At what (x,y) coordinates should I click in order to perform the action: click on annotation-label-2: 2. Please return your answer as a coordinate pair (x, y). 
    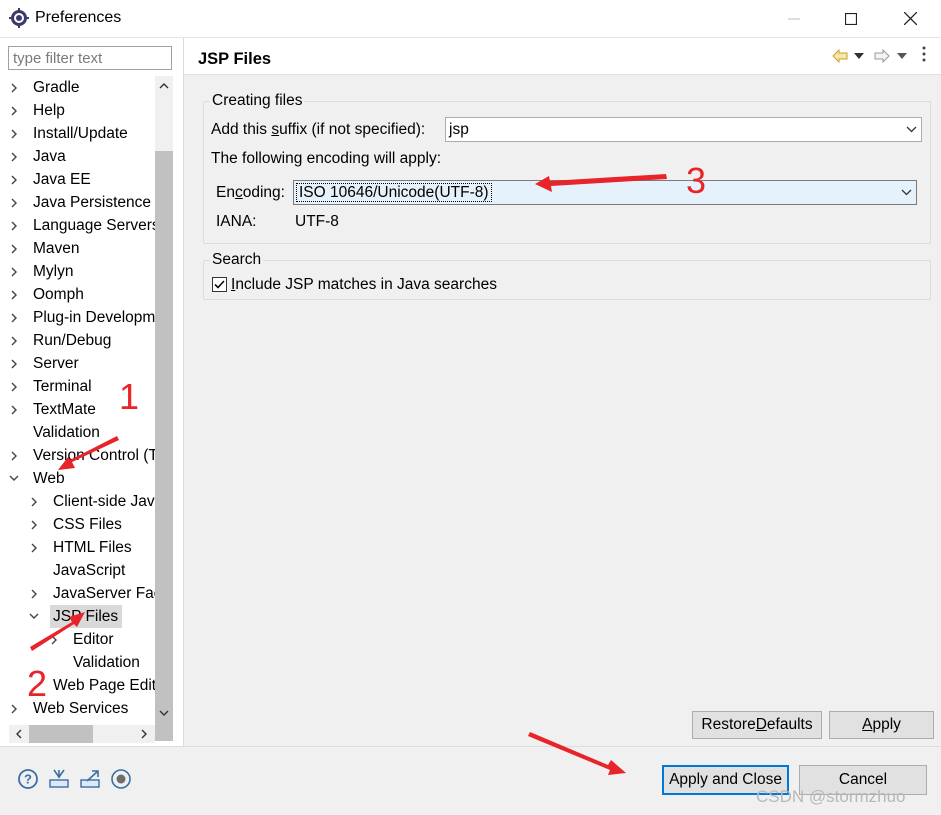
    Looking at the image, I should click on (37, 683).